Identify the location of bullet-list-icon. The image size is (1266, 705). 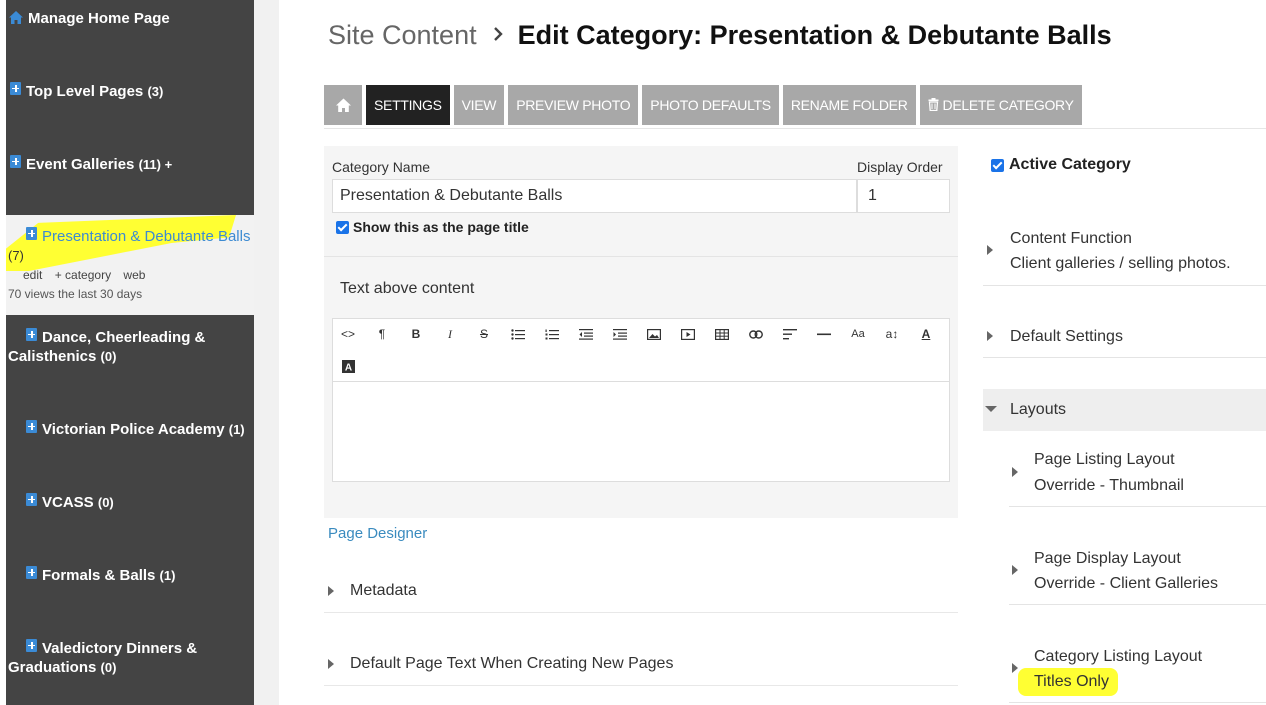
(518, 334).